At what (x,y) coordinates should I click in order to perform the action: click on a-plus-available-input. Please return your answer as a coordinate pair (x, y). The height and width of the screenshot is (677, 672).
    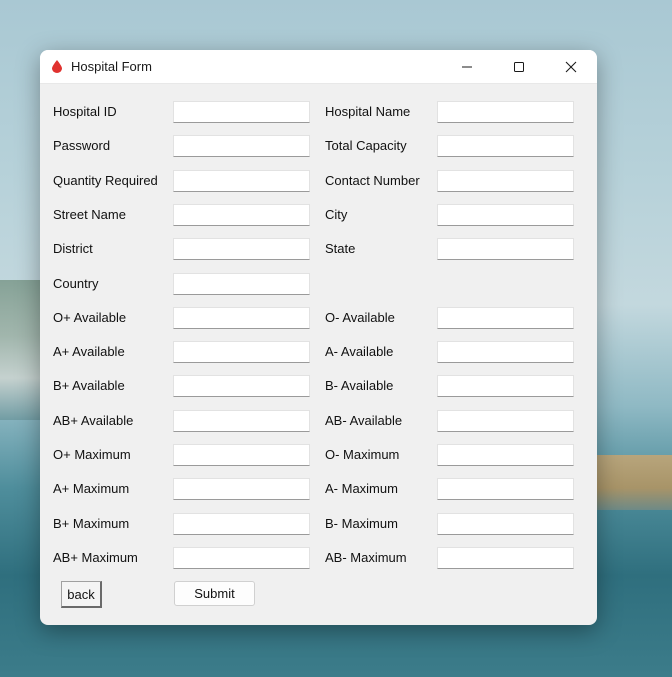
    Looking at the image, I should click on (241, 352).